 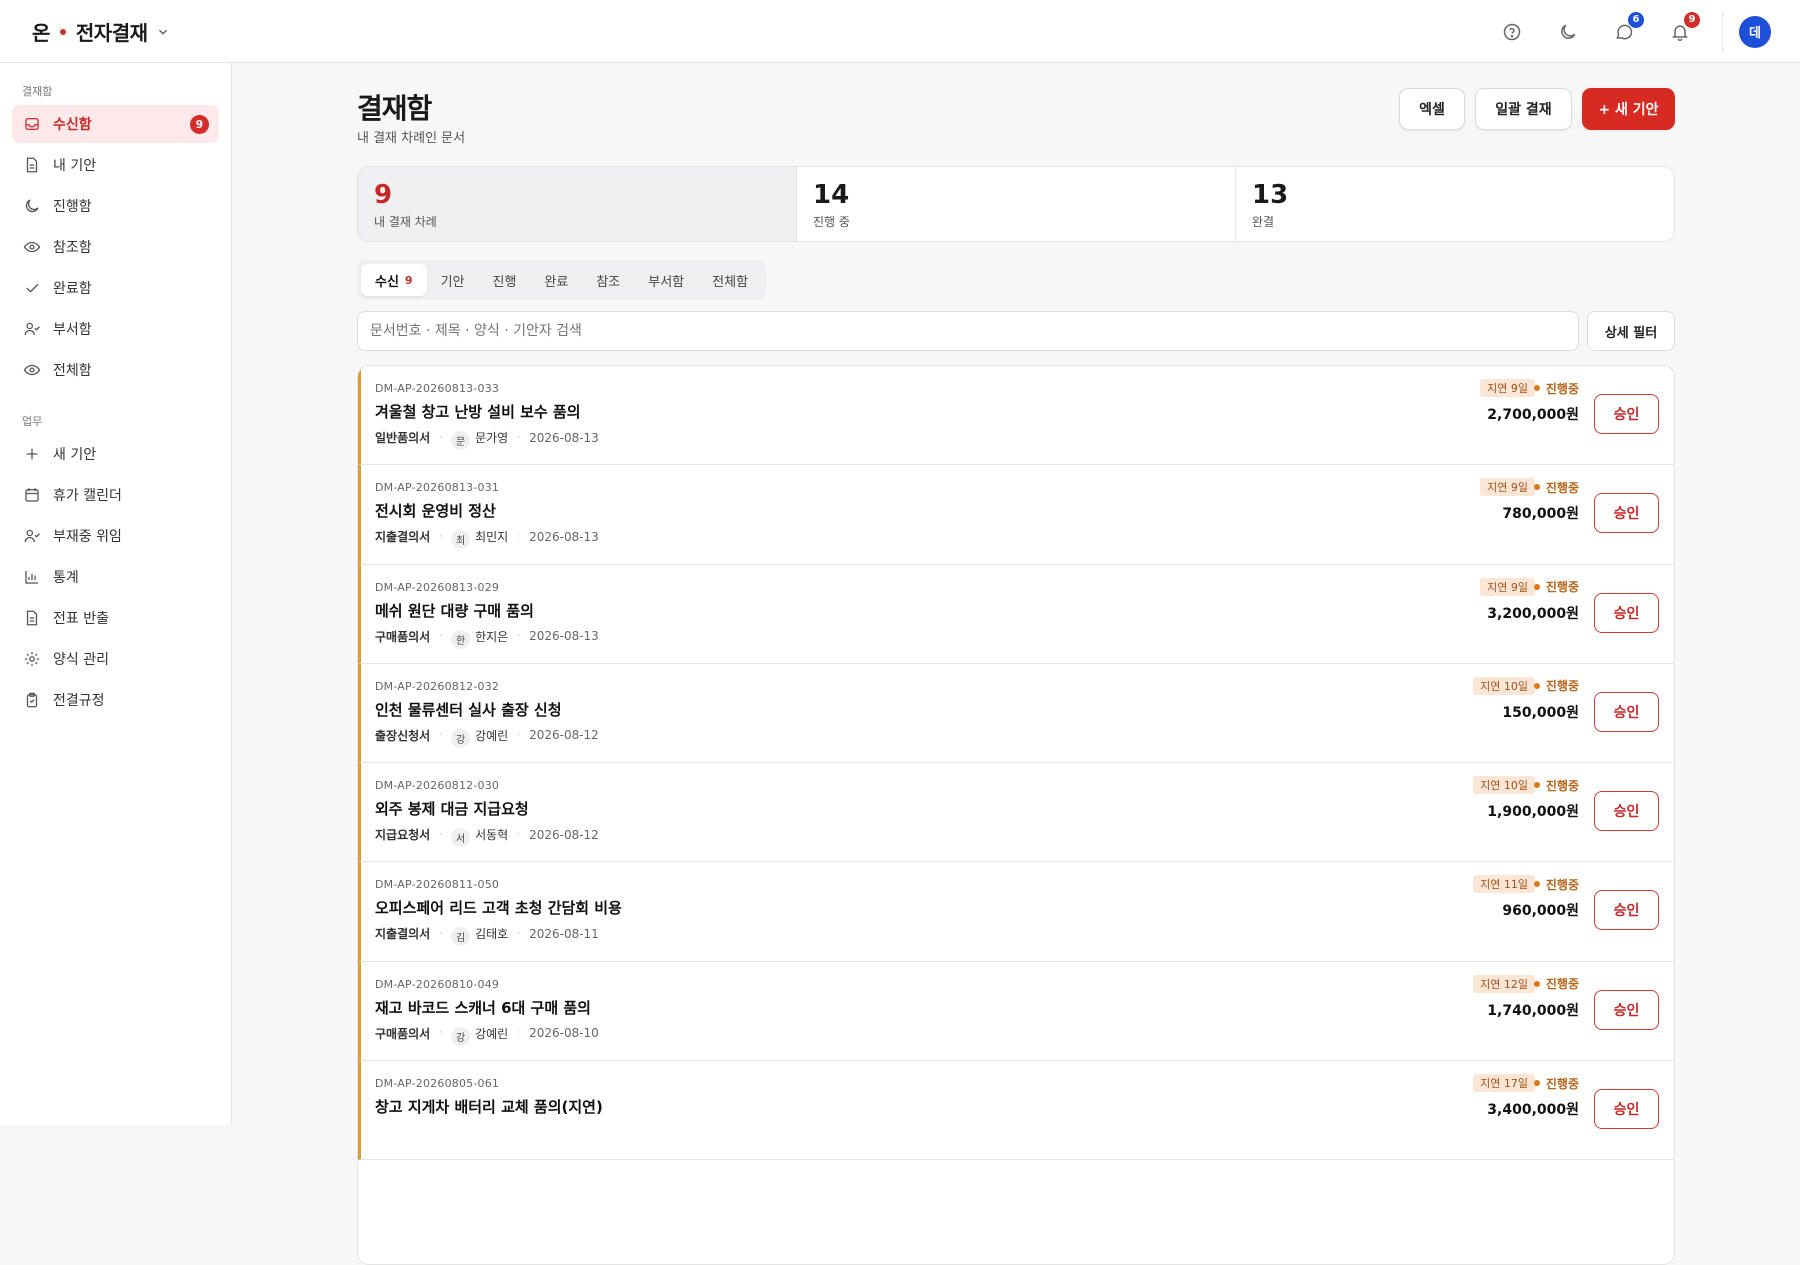 What do you see at coordinates (1507, 388) in the screenshot?
I see `delay-badge: 지연 9일` at bounding box center [1507, 388].